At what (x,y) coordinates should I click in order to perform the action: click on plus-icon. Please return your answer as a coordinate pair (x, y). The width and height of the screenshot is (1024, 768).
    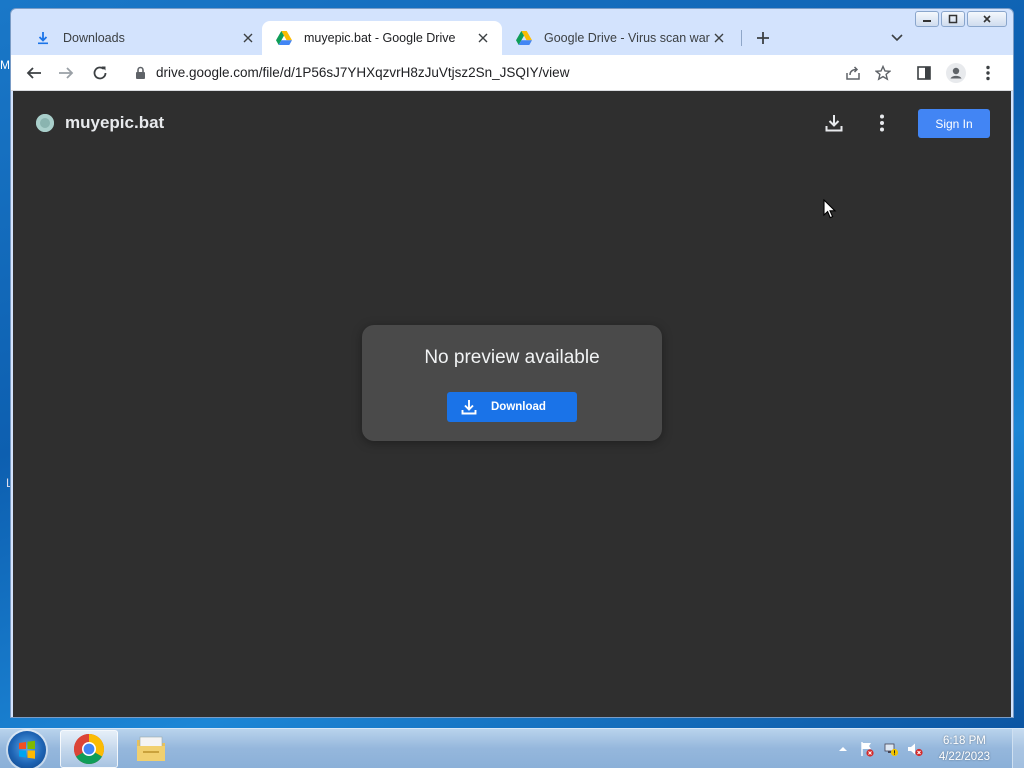
    Looking at the image, I should click on (763, 38).